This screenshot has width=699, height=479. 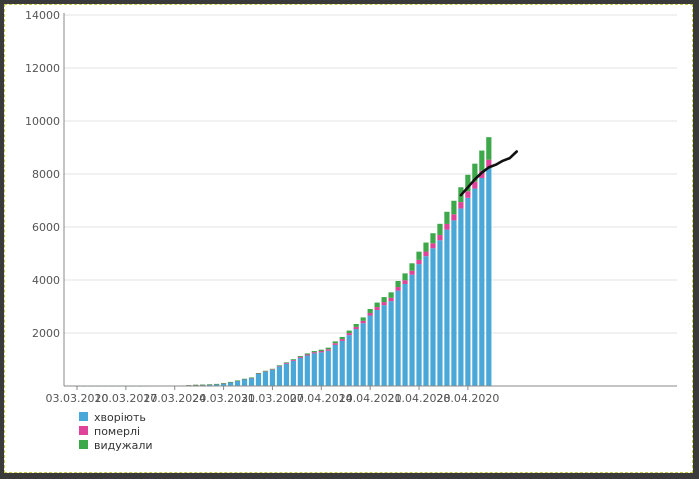 I want to click on y-tick-label: 12000, so click(x=42, y=68).